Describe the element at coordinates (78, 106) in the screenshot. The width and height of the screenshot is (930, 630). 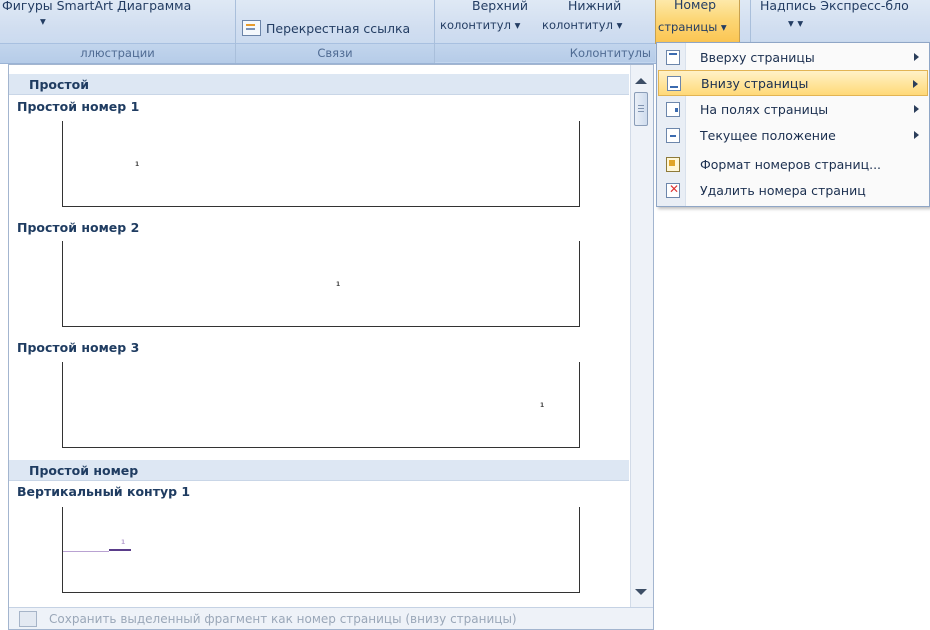
I see `gallery-item-title: Простой номер 1` at that location.